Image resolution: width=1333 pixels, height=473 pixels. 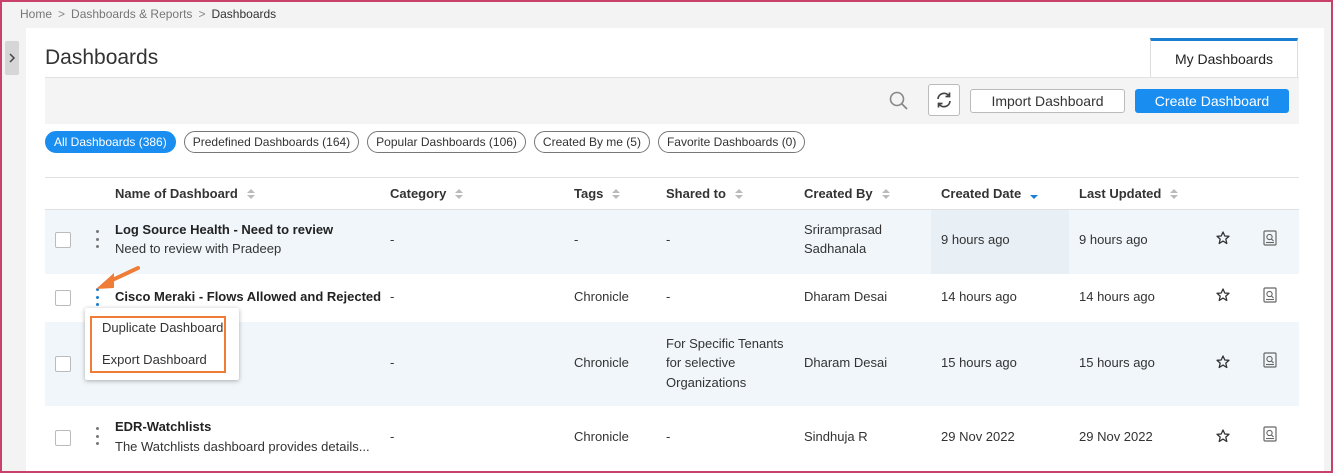 I want to click on last-updated-cell: 15 hours ago, so click(x=1117, y=362).